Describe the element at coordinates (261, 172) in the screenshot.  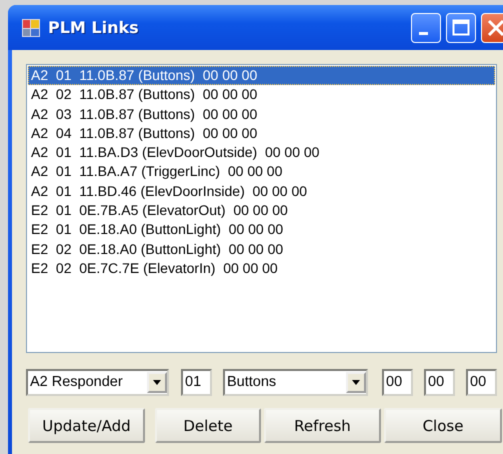
I see `link-row: A2 01 11.BA.A7 (TriggerLinc) 00 00 00` at that location.